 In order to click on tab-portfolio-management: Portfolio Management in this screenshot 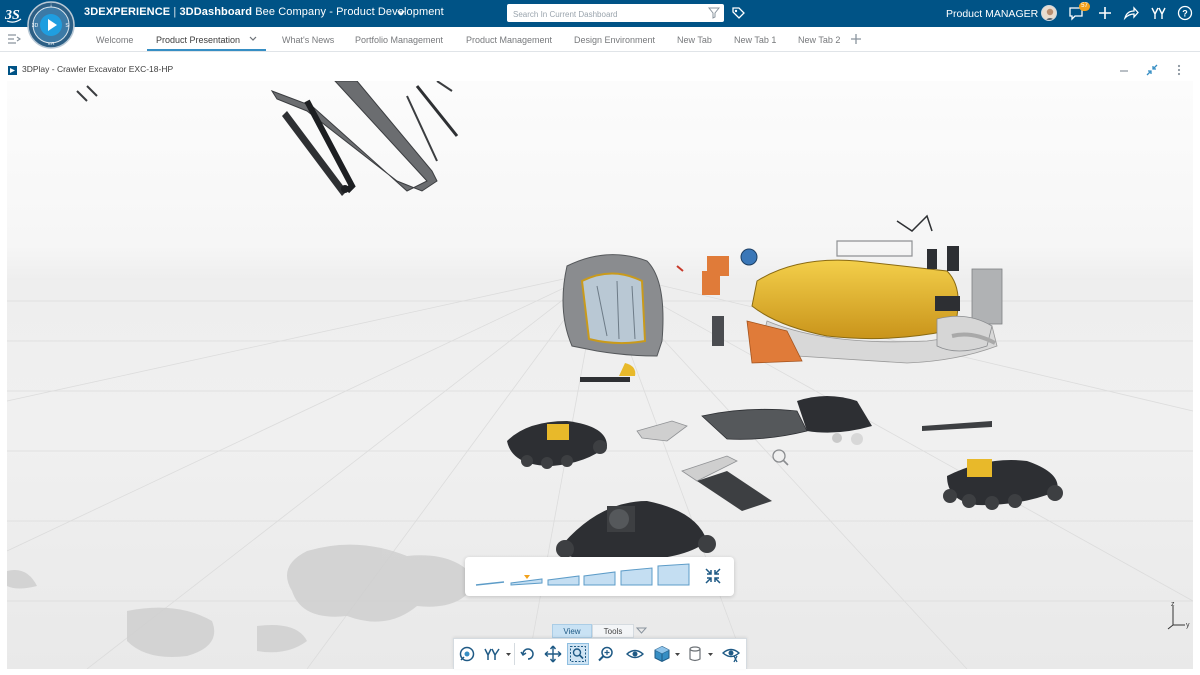, I will do `click(399, 40)`.